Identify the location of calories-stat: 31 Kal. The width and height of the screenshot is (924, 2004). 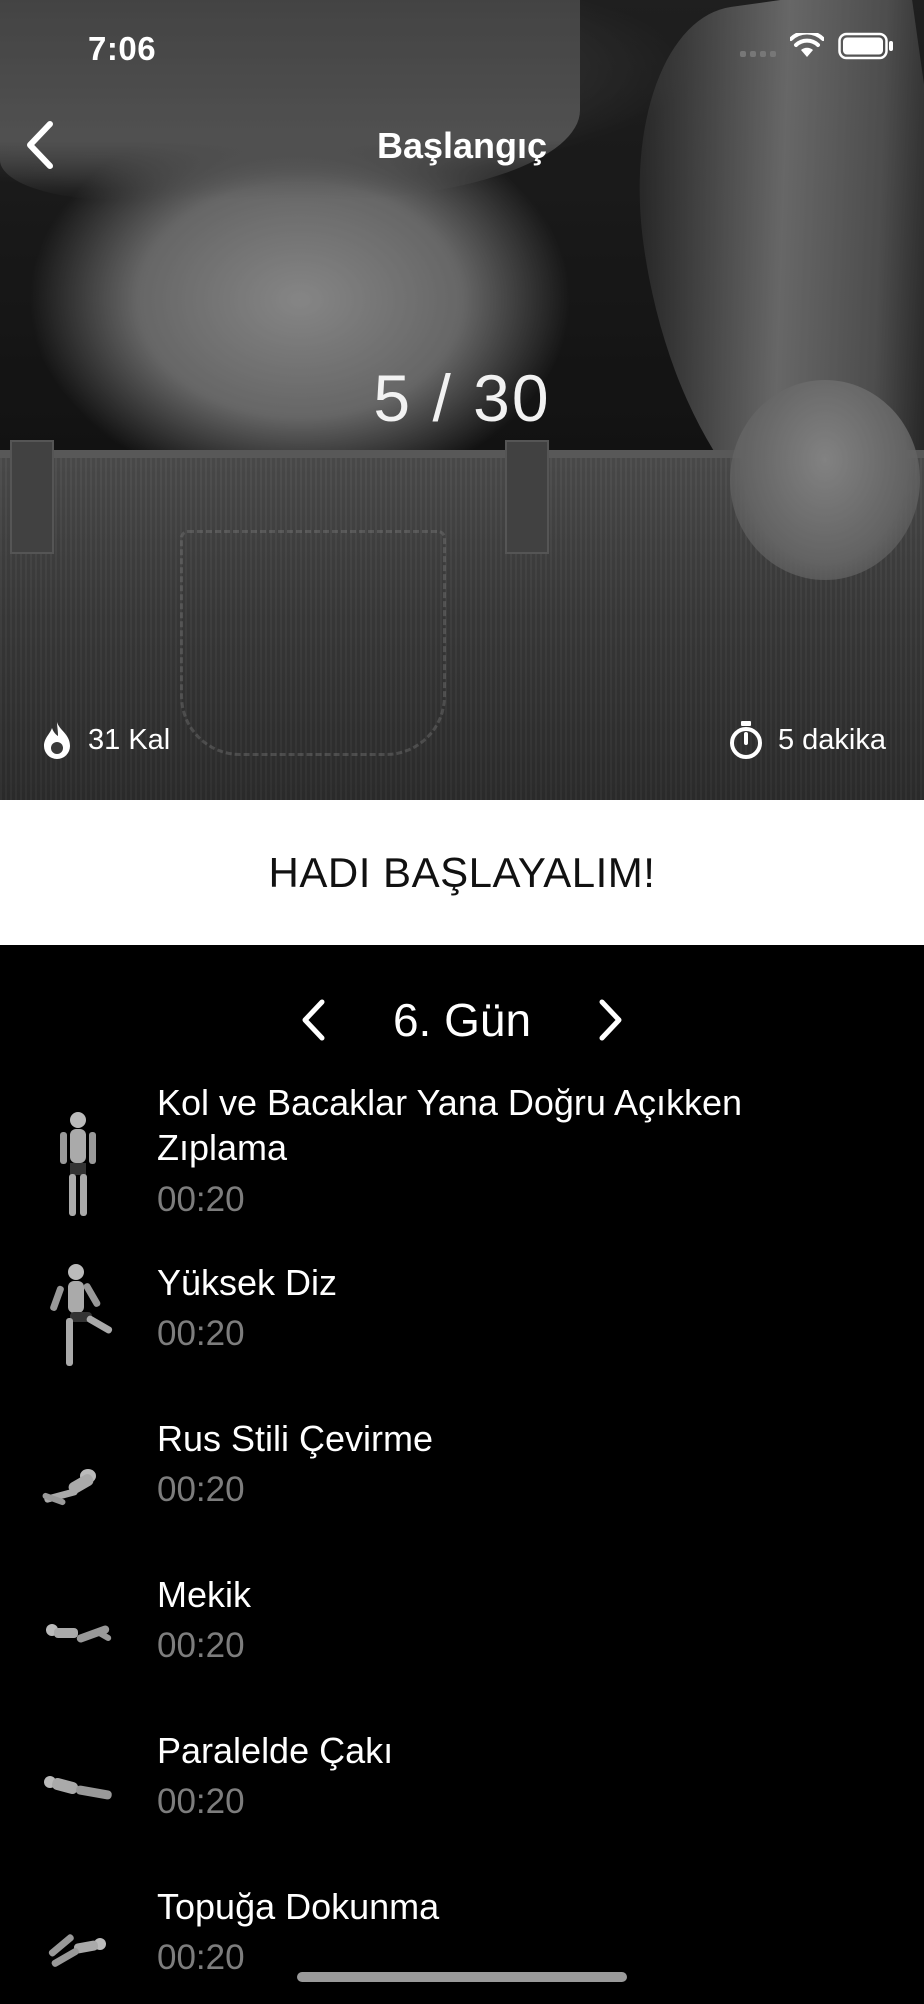
(105, 740).